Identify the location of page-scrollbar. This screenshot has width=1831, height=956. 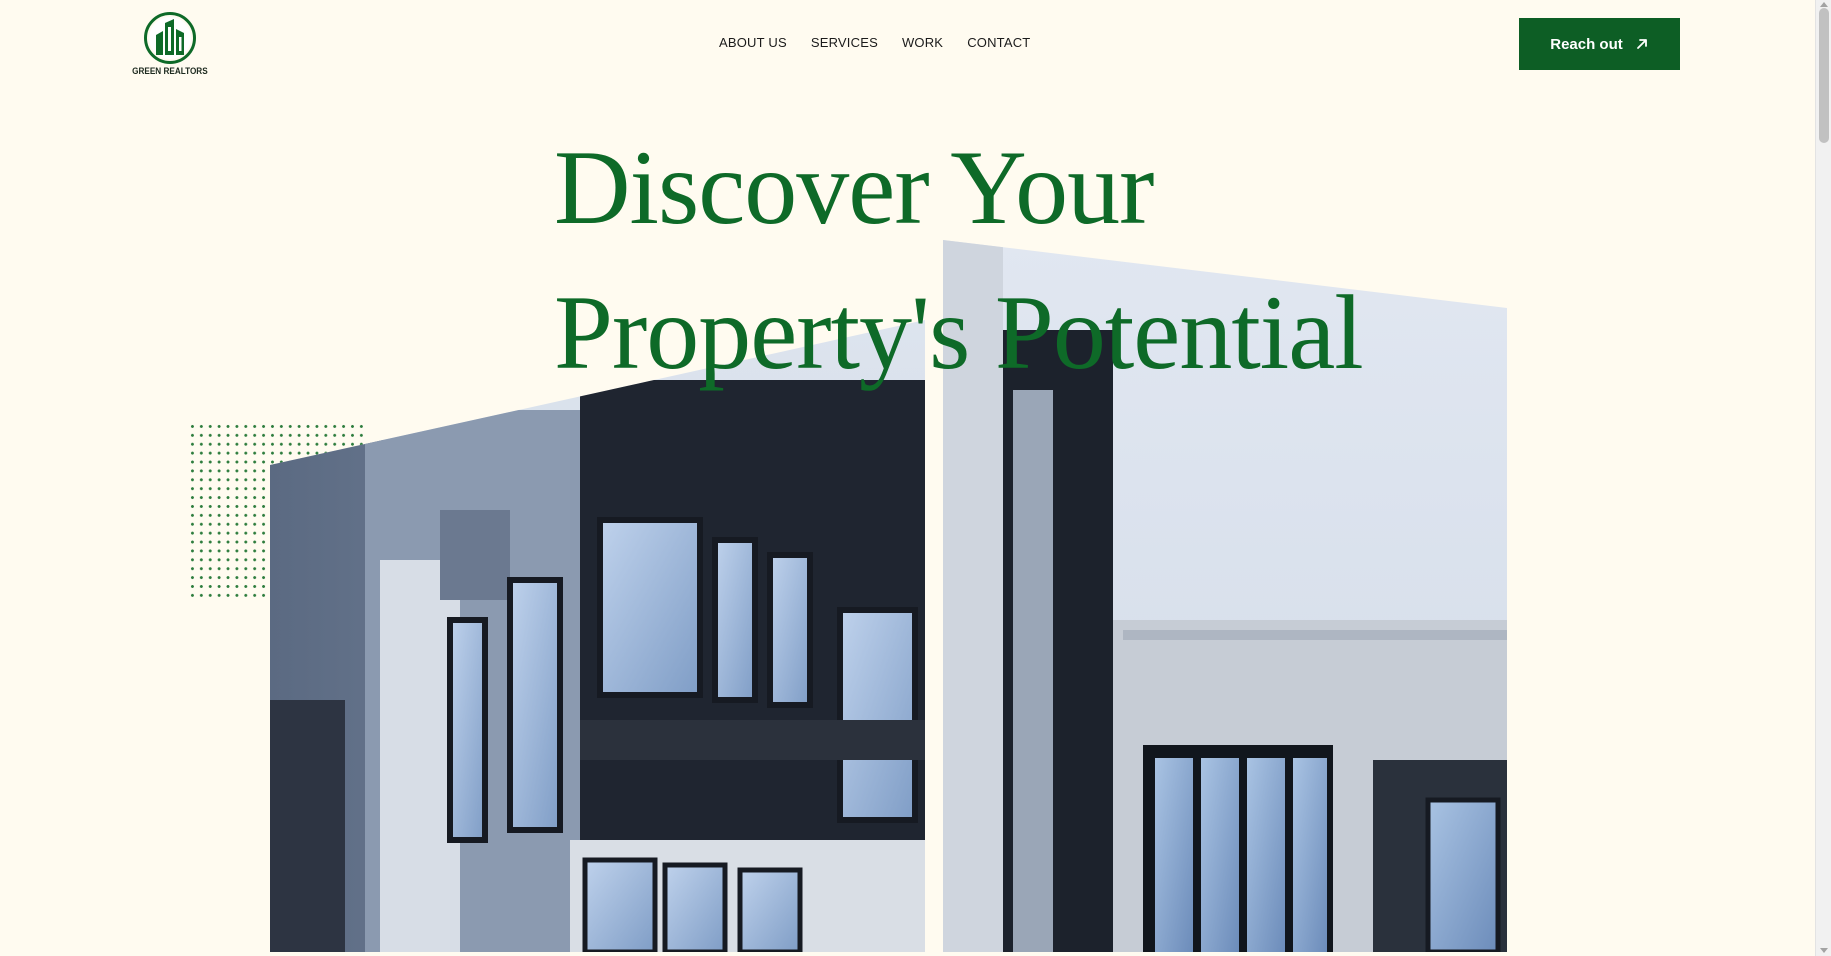
(1823, 478).